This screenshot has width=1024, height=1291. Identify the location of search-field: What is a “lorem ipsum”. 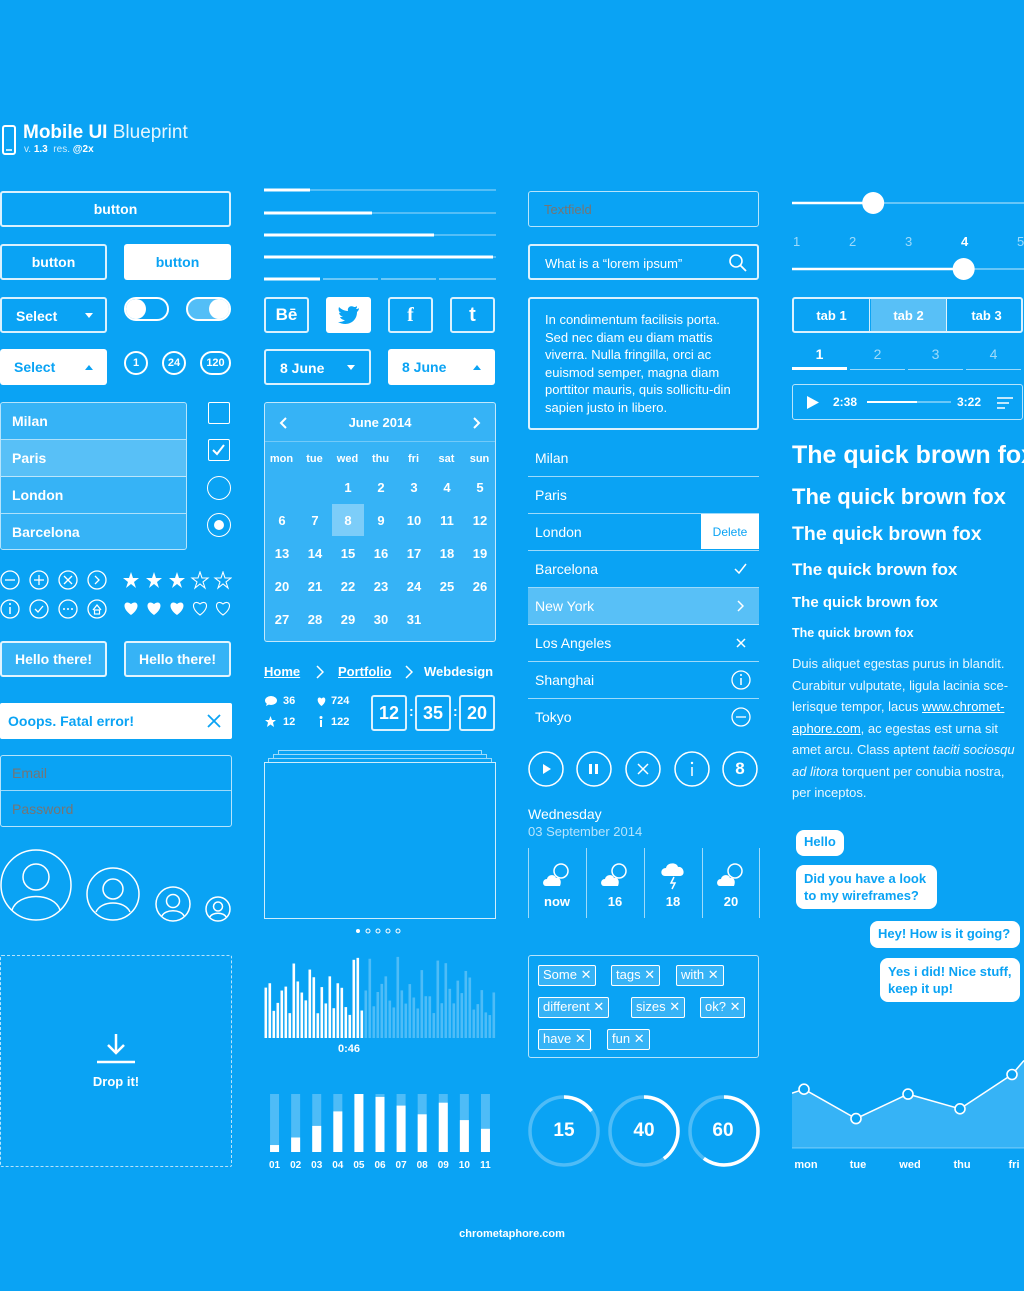
(643, 262).